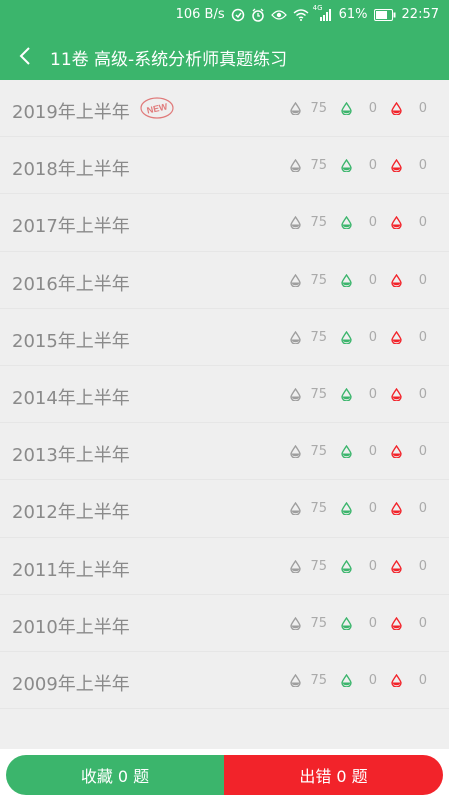 The width and height of the screenshot is (449, 800). I want to click on signal-icon: 4G, so click(323, 12).